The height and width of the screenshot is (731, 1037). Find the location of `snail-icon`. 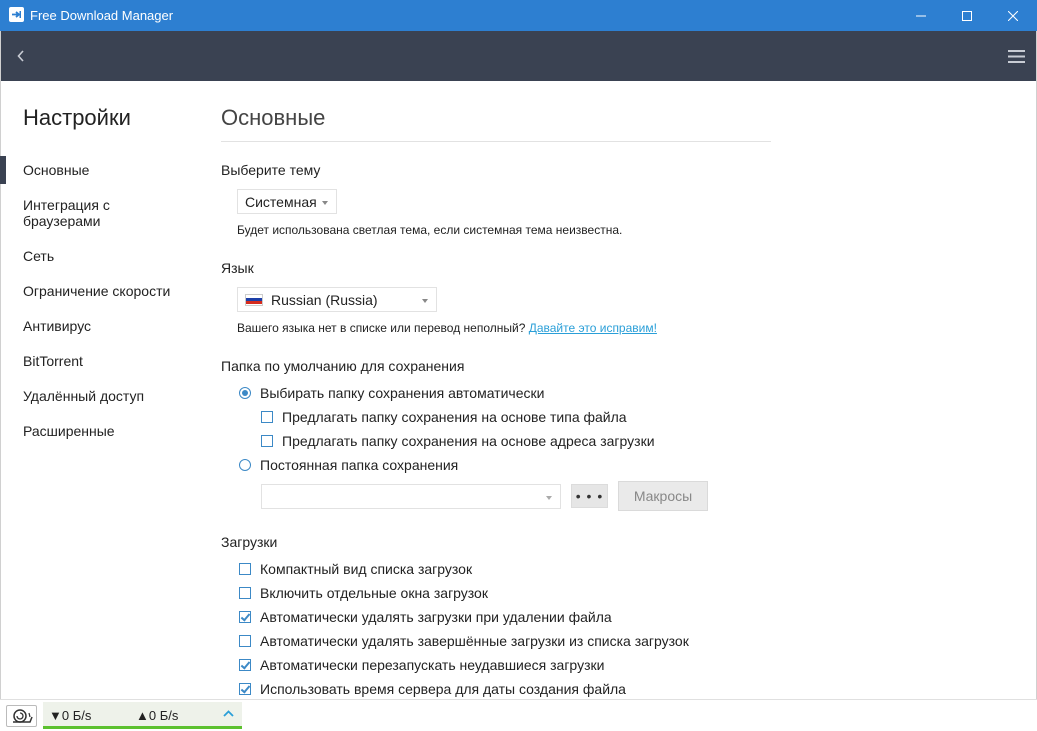

snail-icon is located at coordinates (22, 716).